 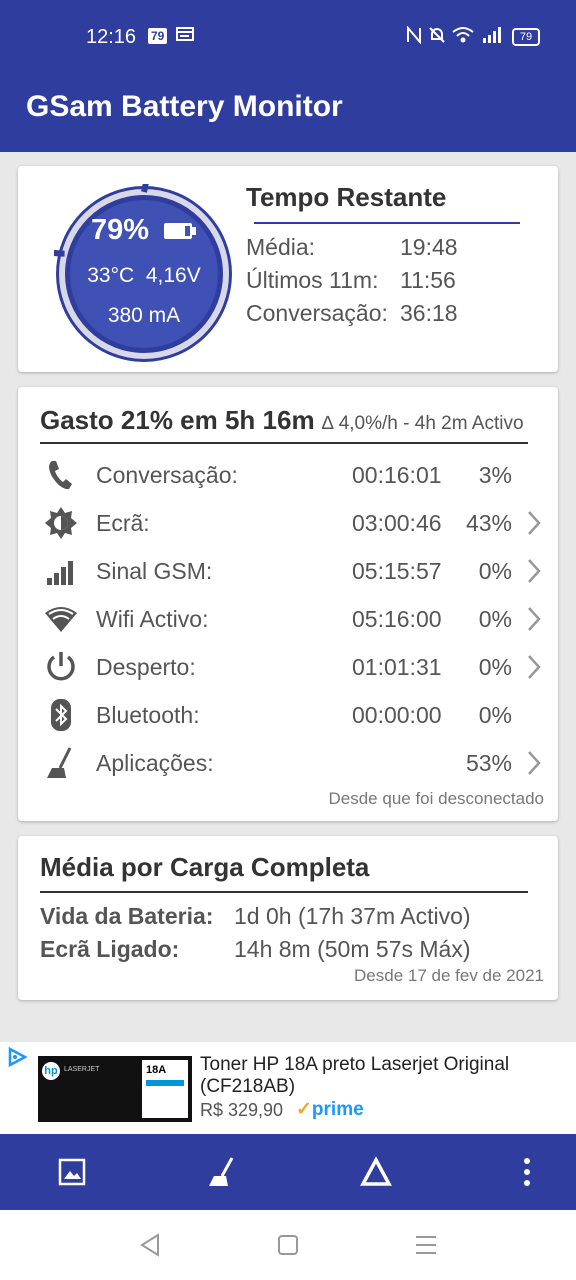 I want to click on usage-row-desperto: Desperto: 01:01:31 0%, so click(x=288, y=666).